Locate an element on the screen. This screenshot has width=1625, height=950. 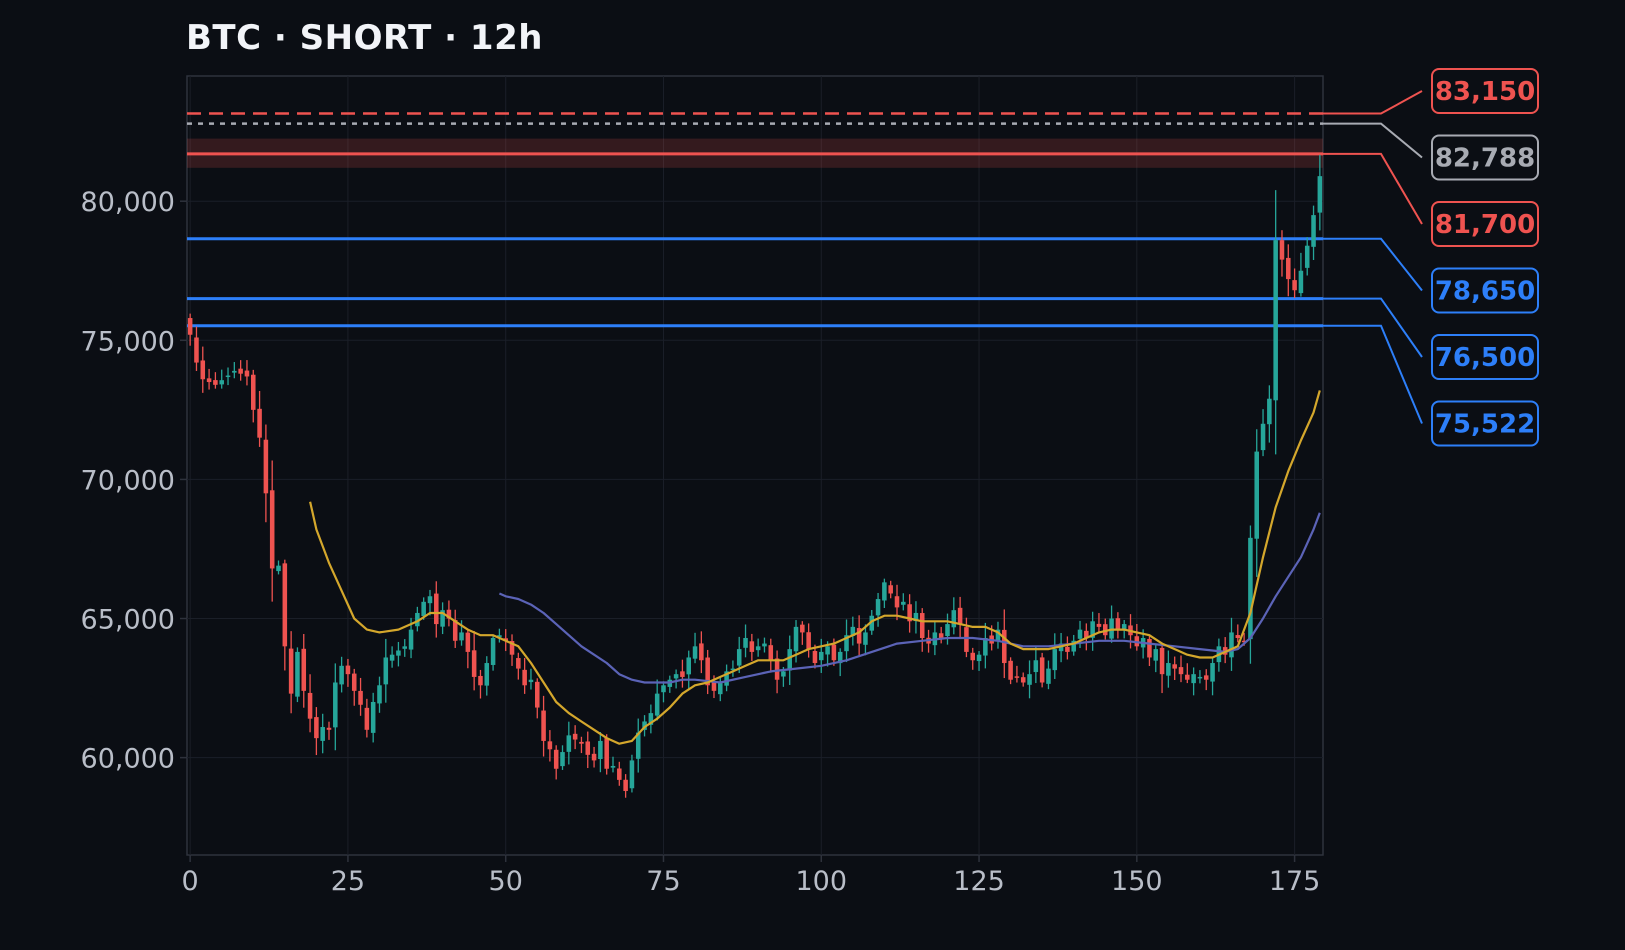
y-tick-label: 75,000 is located at coordinates (128, 341).